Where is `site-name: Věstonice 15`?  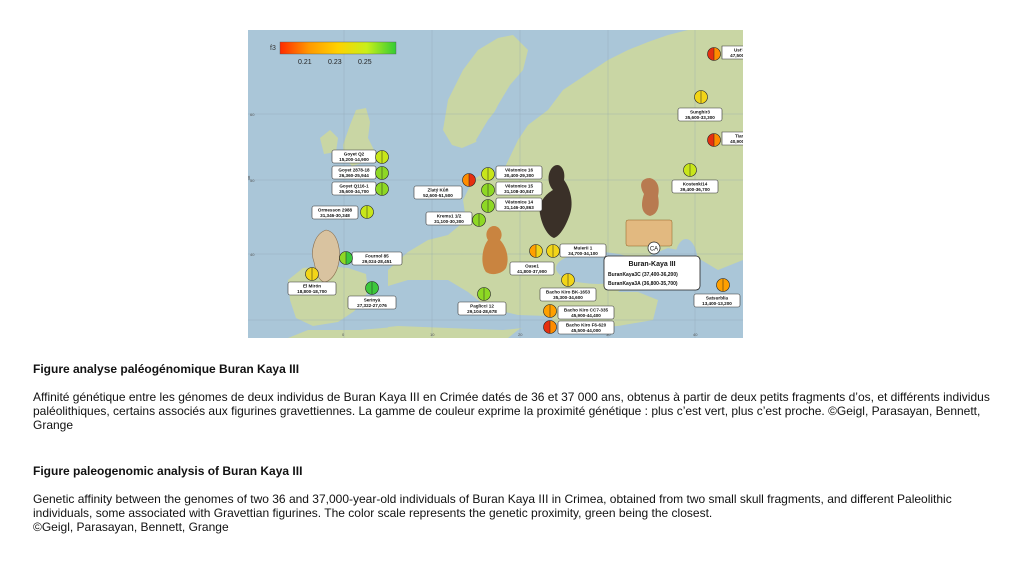
site-name: Věstonice 15 is located at coordinates (519, 186).